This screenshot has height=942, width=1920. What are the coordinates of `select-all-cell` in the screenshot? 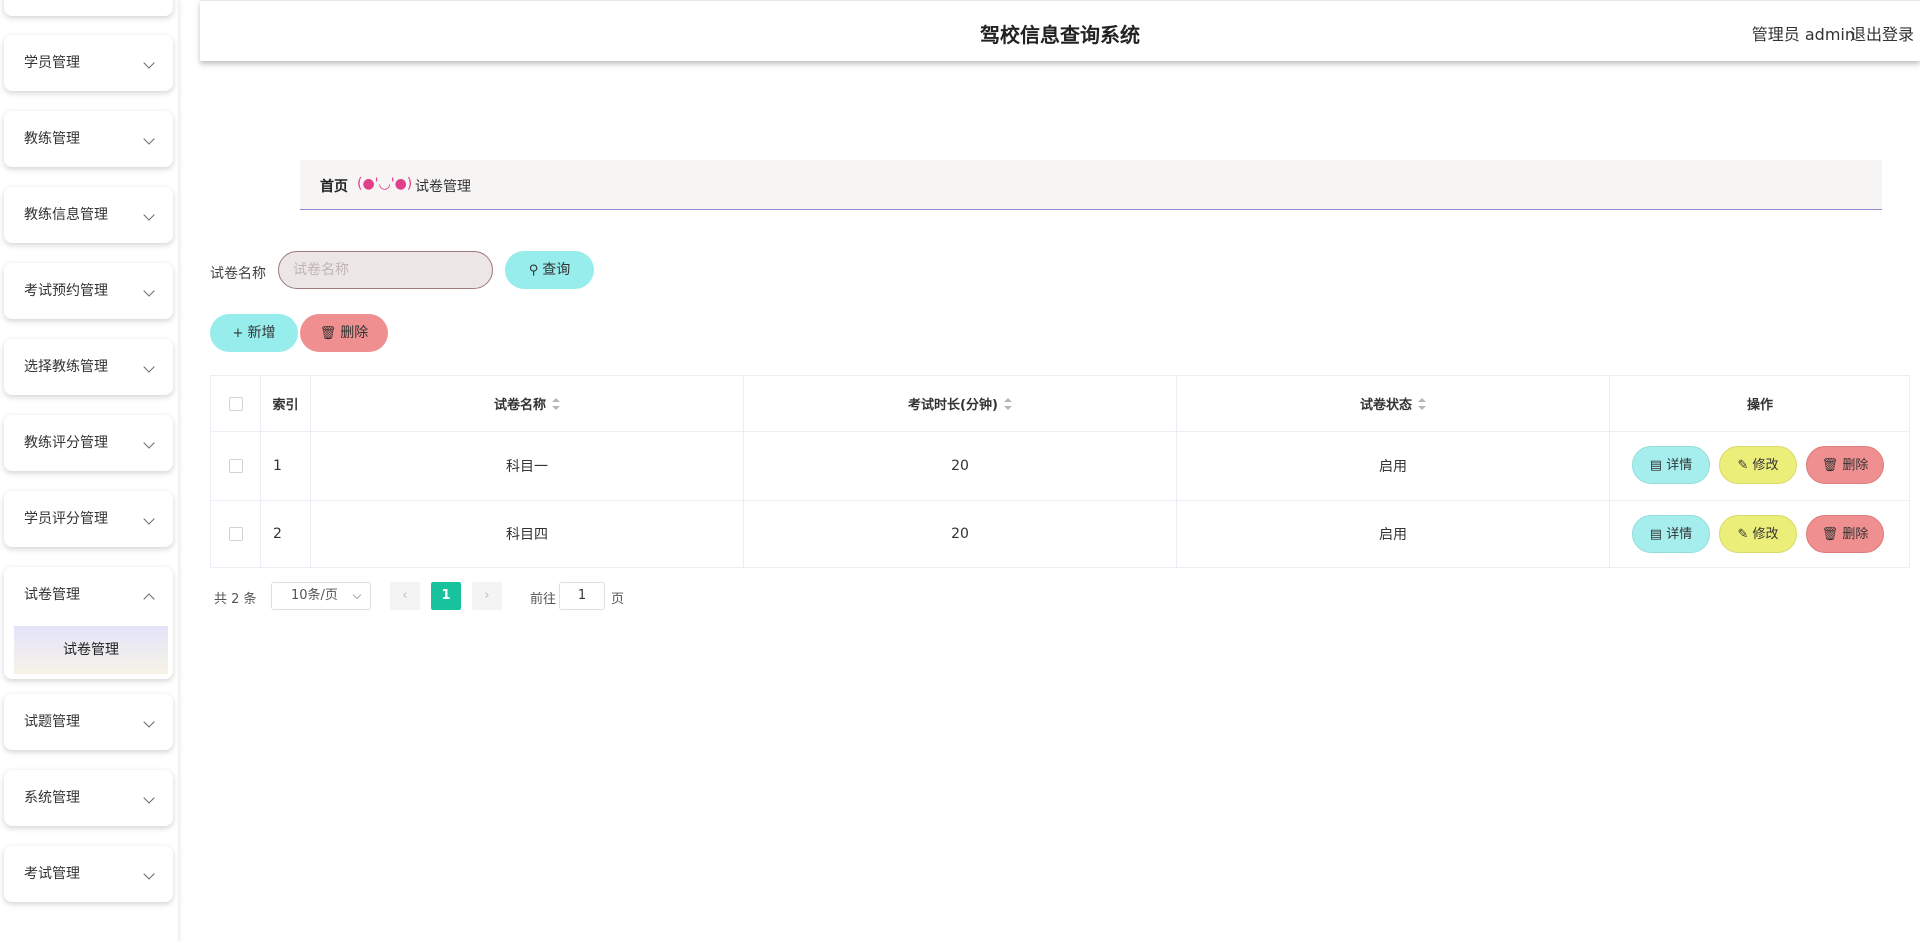 It's located at (236, 403).